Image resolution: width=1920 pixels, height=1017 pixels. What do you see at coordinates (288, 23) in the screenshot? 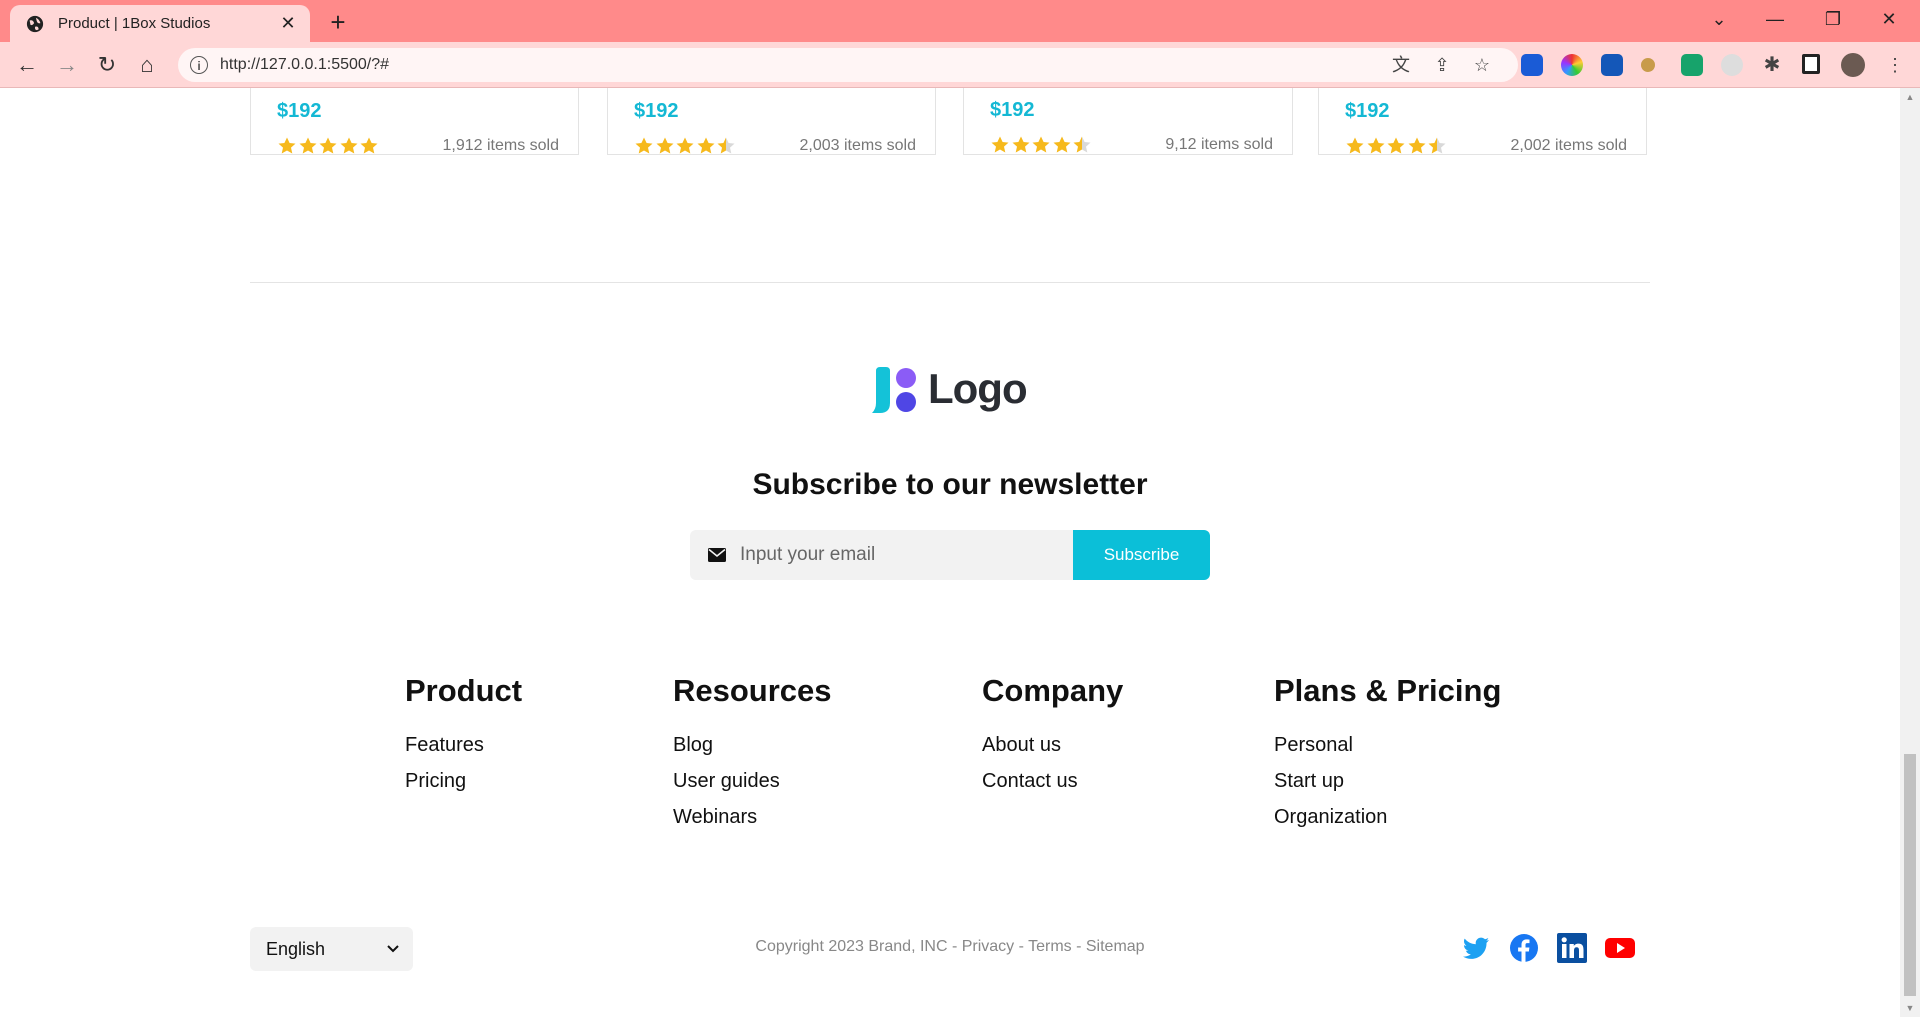
I see `tab-close-icon: ✕` at bounding box center [288, 23].